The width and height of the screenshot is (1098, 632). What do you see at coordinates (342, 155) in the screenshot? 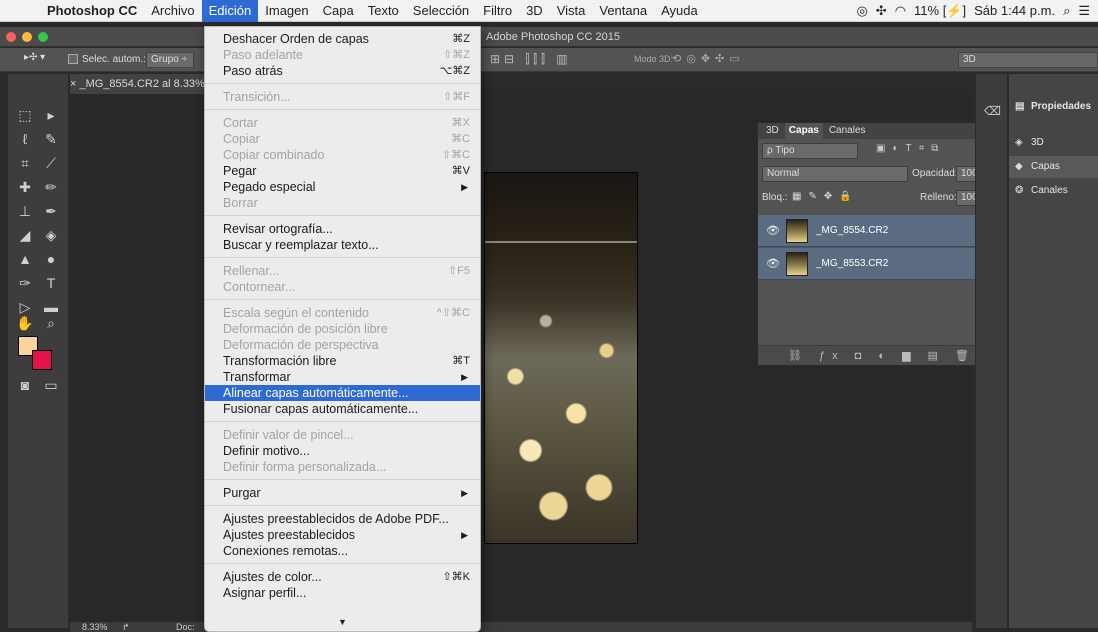
I see `menu-item: Copiar combinado ⇧⌘C` at bounding box center [342, 155].